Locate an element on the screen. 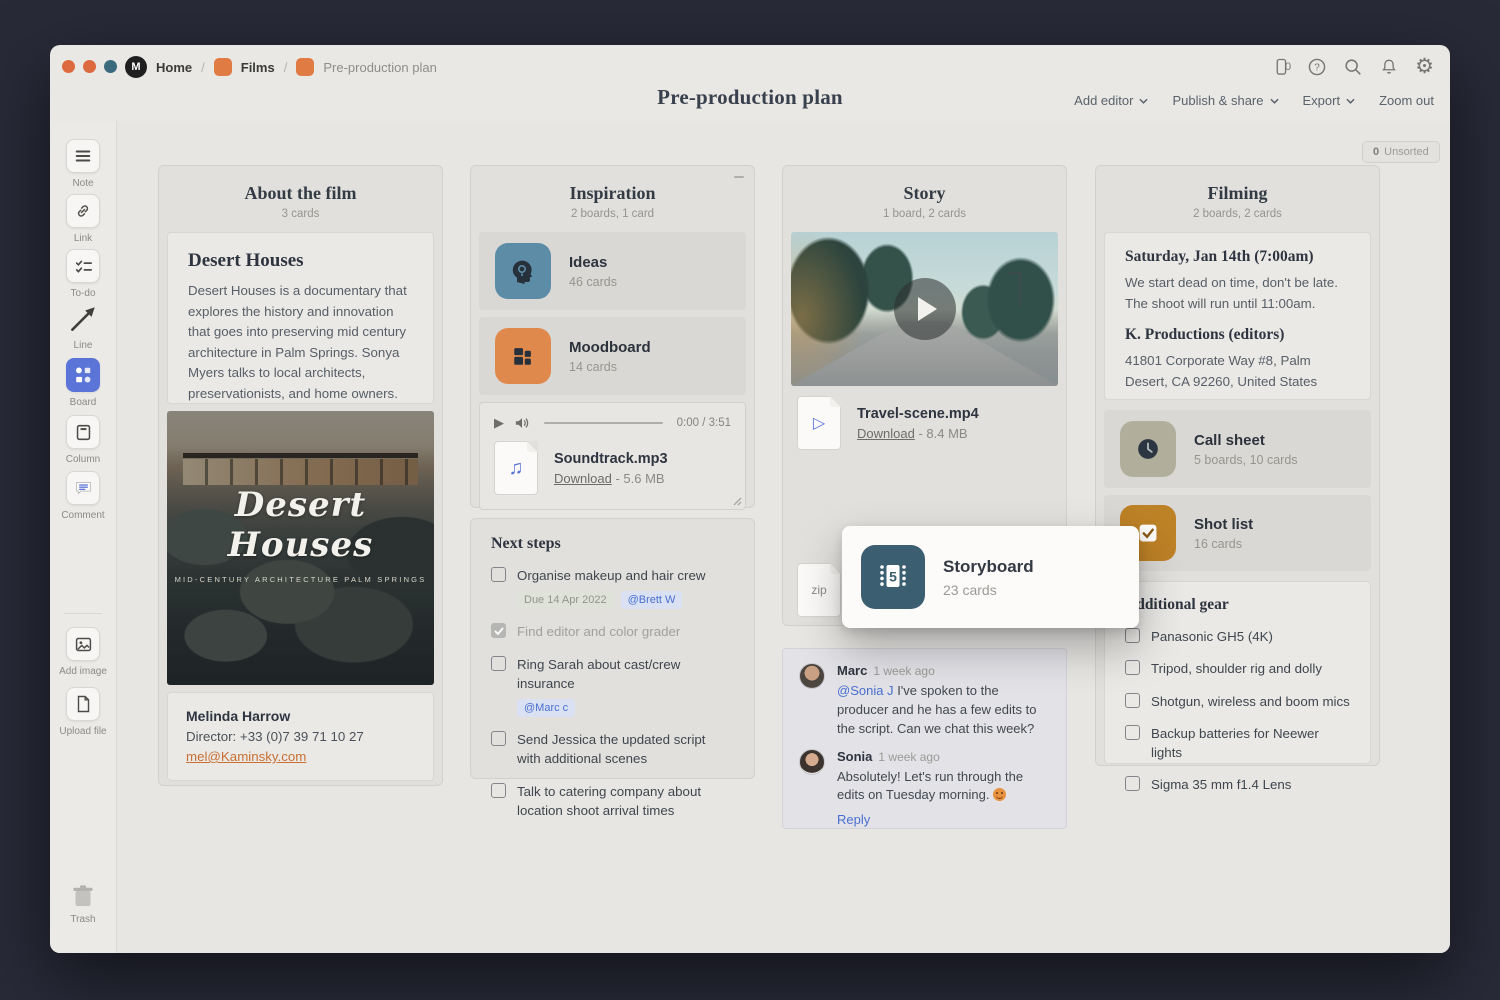 Image resolution: width=1500 pixels, height=1000 pixels. zoom-out-button: Zoom out is located at coordinates (1406, 100).